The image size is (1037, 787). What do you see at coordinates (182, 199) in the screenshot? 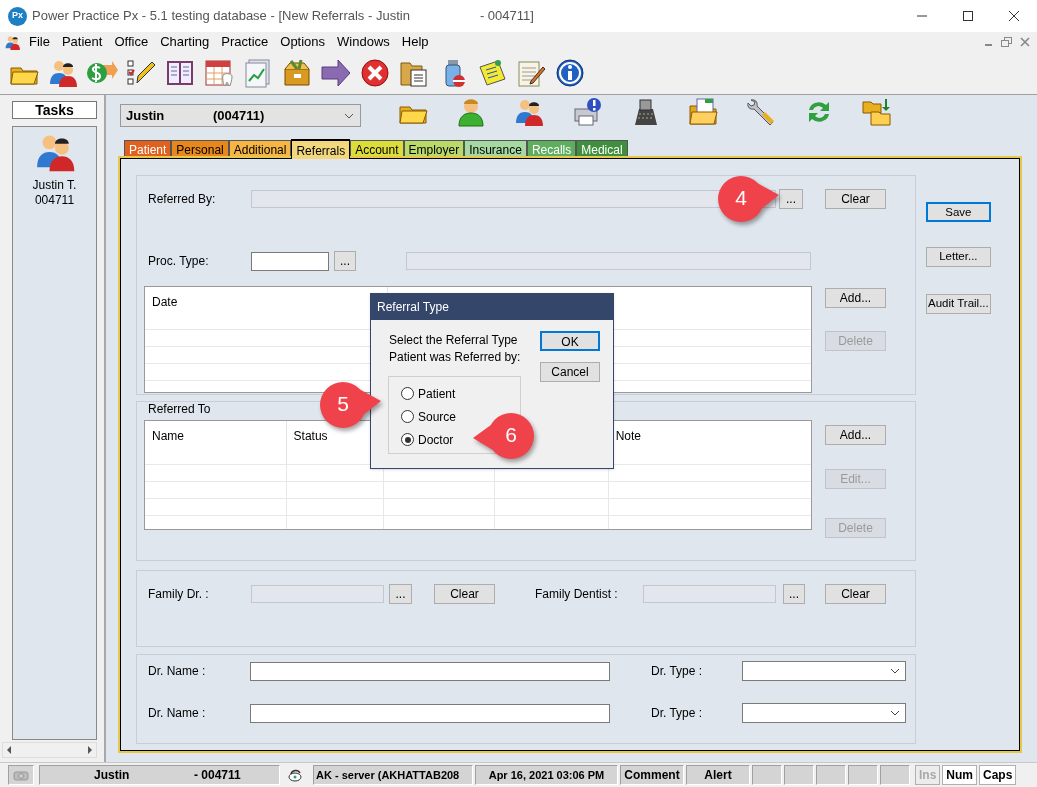
I see `field-label: Referred By:` at bounding box center [182, 199].